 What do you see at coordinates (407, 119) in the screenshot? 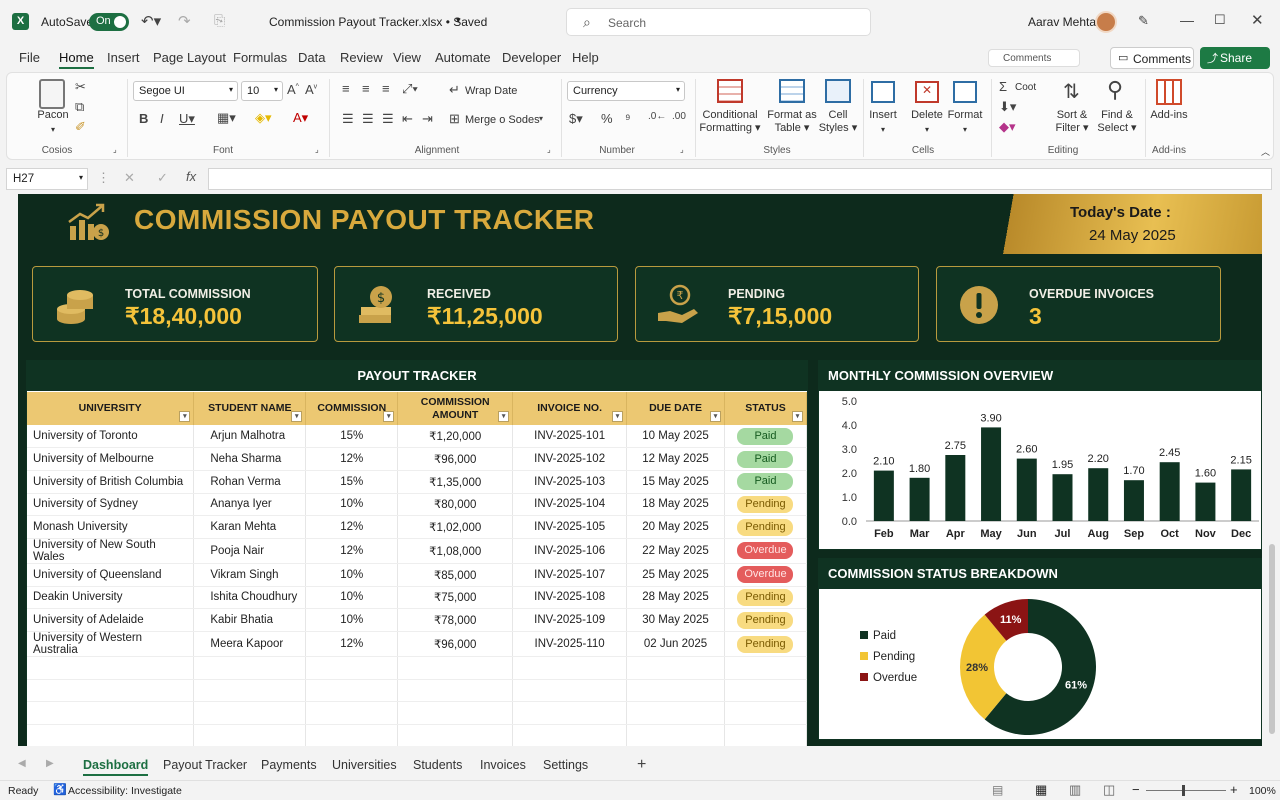
I see `decrease-indent-icon: ⇤` at bounding box center [407, 119].